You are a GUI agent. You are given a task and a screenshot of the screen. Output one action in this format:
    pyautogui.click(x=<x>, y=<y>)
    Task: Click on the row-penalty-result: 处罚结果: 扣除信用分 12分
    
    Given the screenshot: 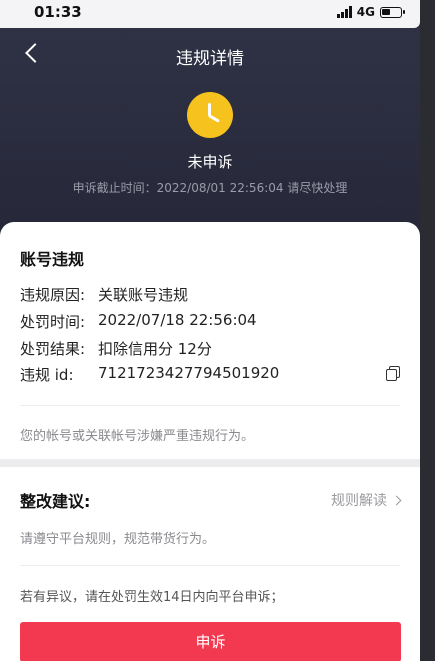 What is the action you would take?
    pyautogui.click(x=116, y=348)
    